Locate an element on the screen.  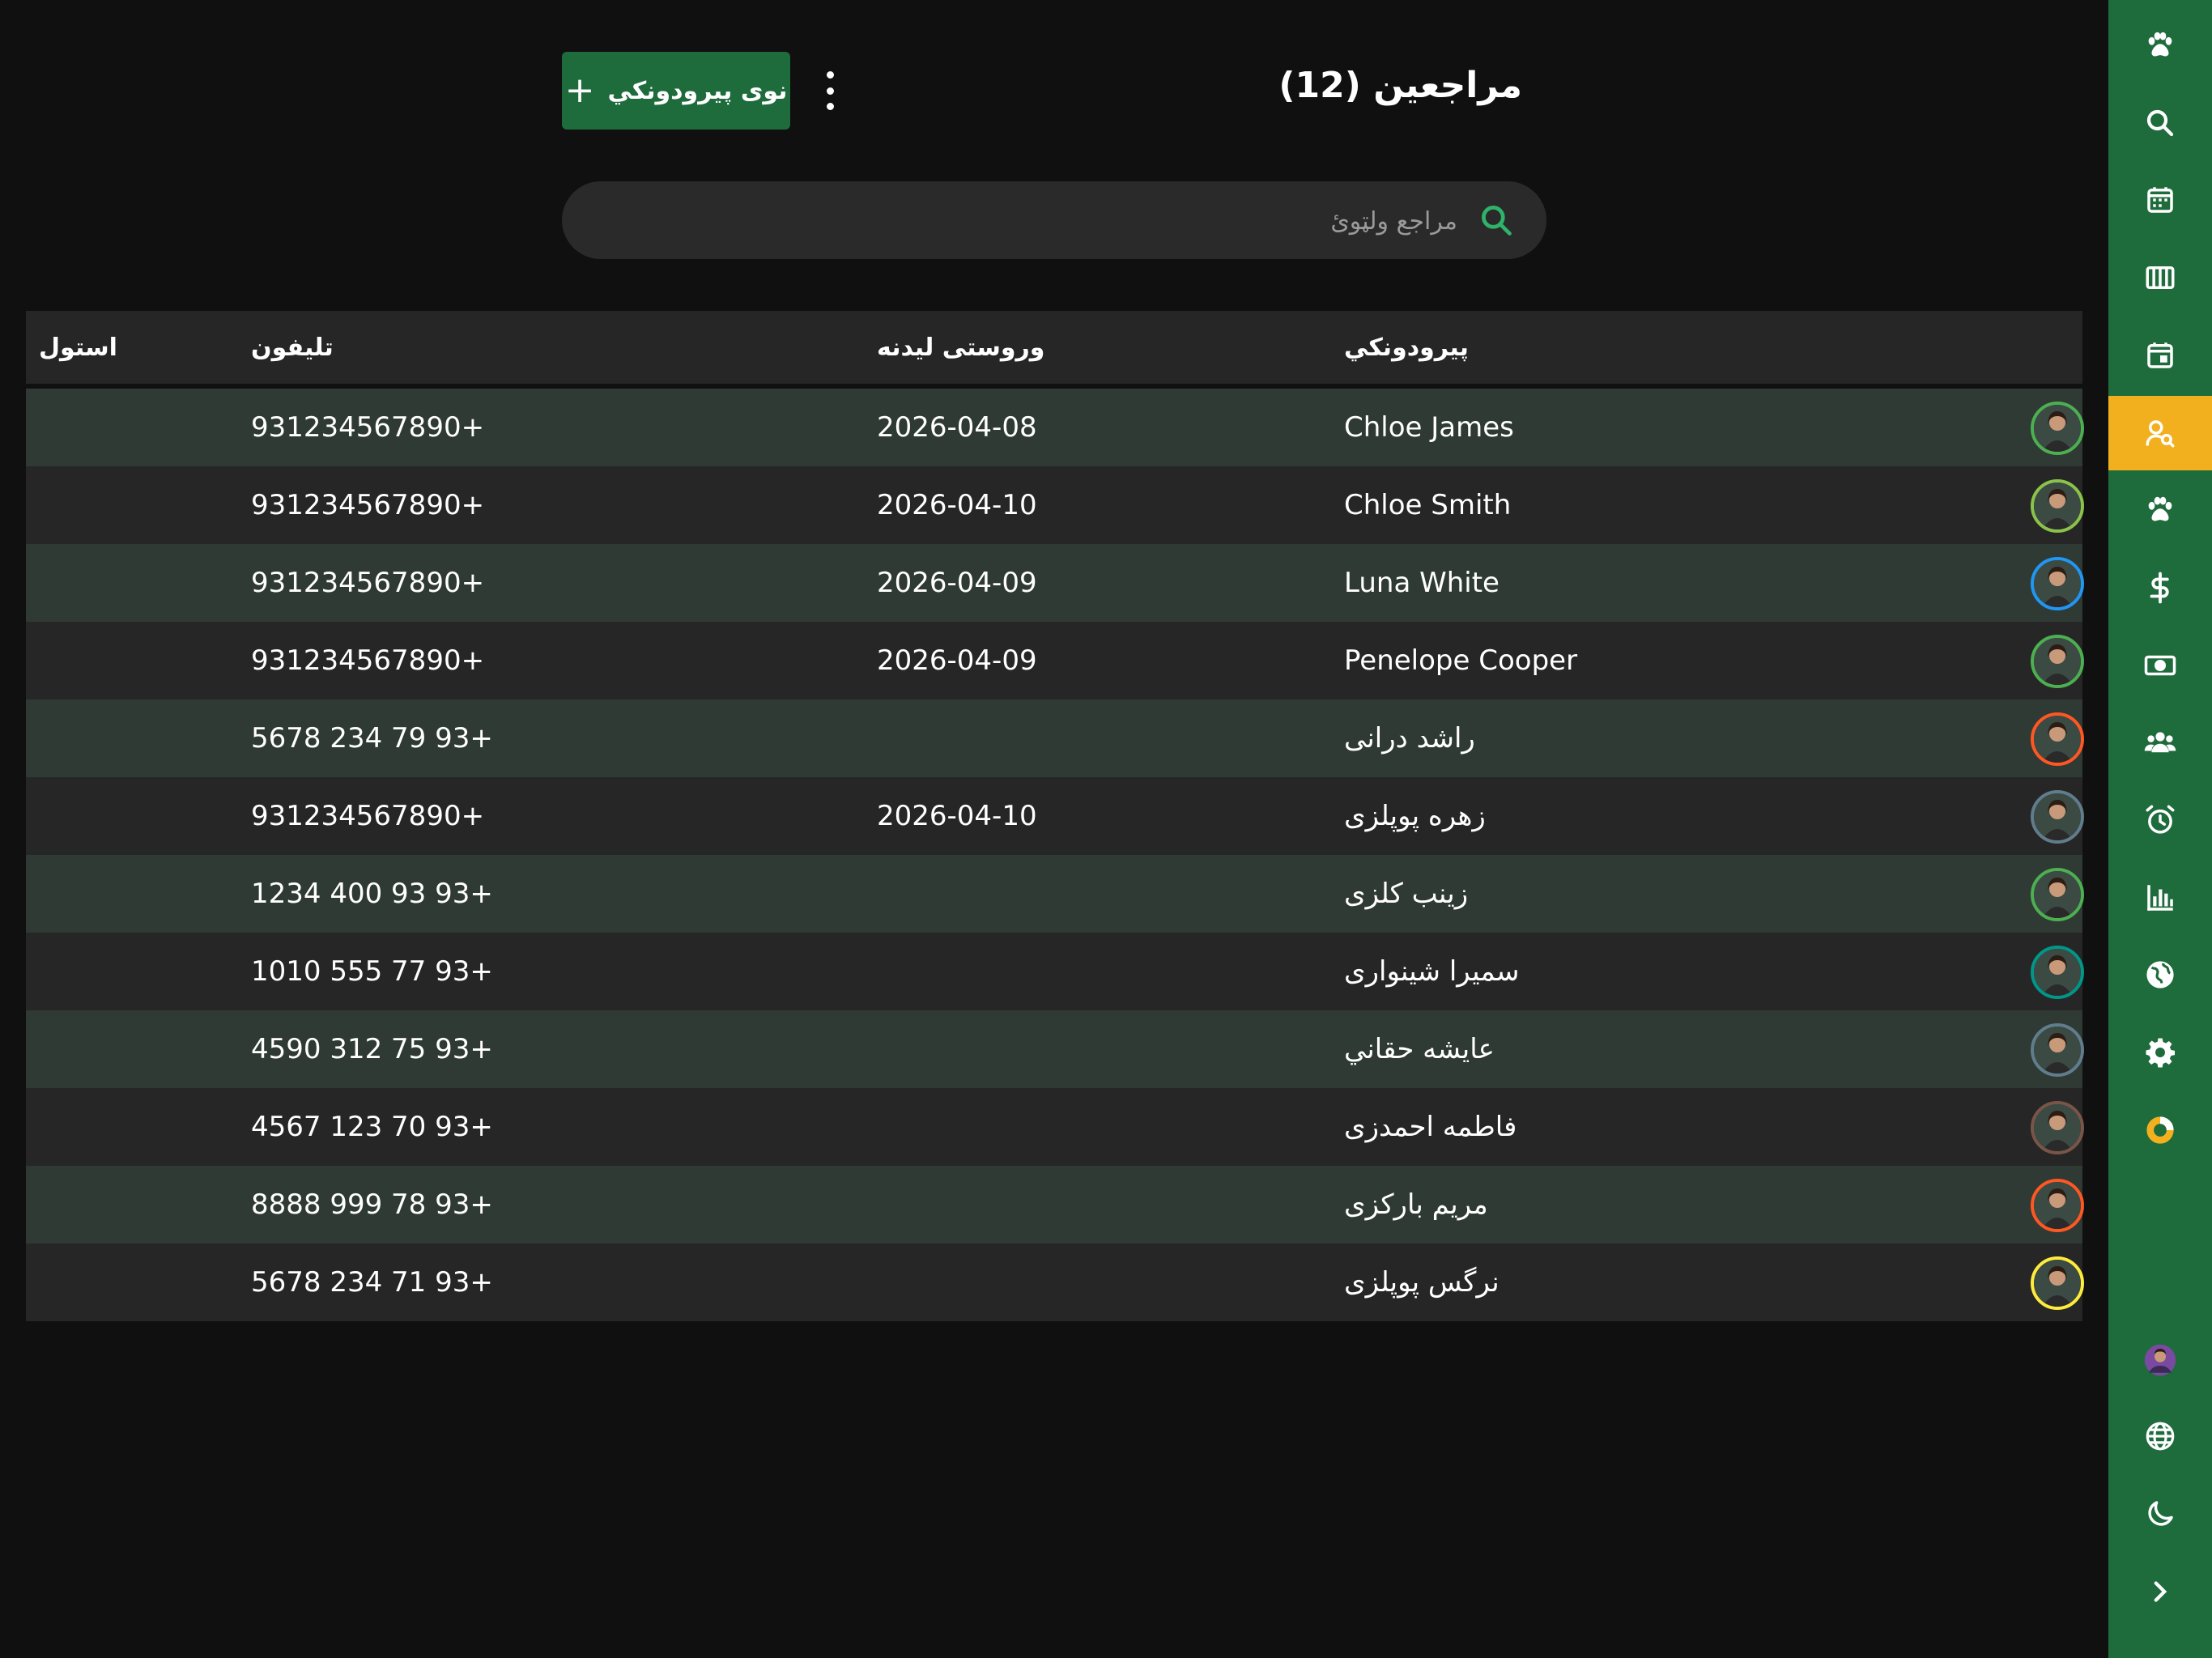
cash-icon is located at coordinates (2160, 665).